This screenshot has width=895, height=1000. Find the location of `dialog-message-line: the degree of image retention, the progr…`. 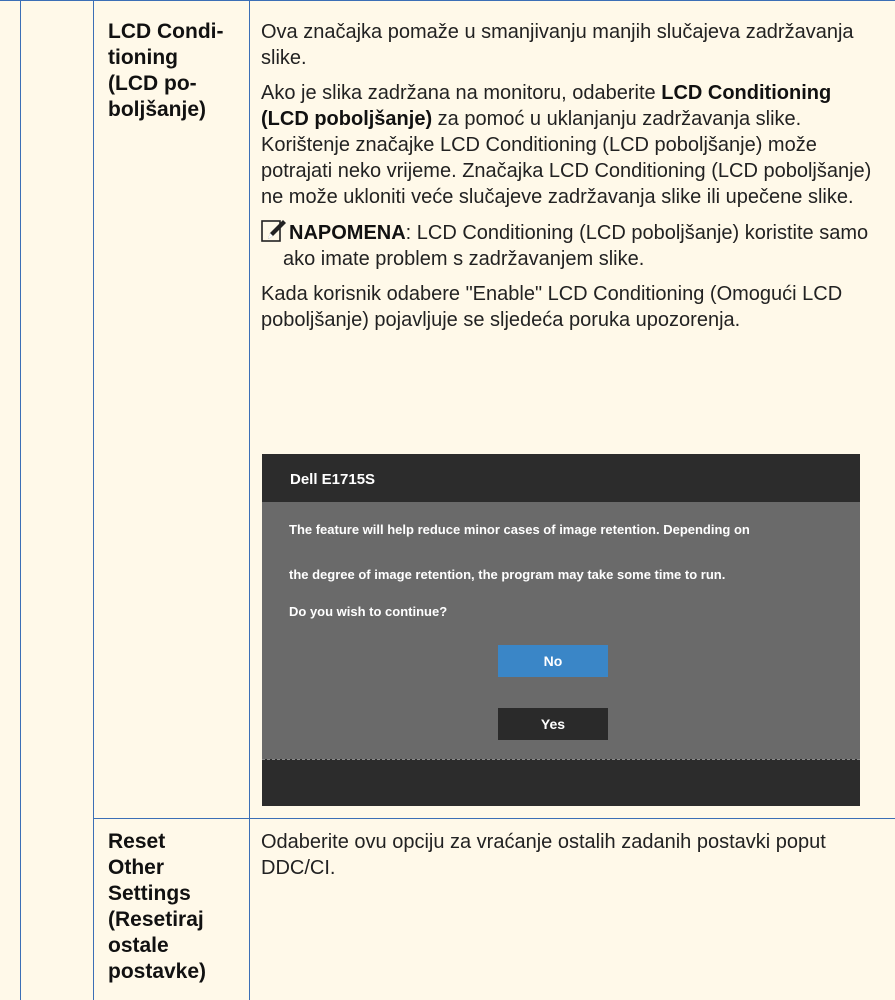

dialog-message-line: the degree of image retention, the progr… is located at coordinates (507, 574).